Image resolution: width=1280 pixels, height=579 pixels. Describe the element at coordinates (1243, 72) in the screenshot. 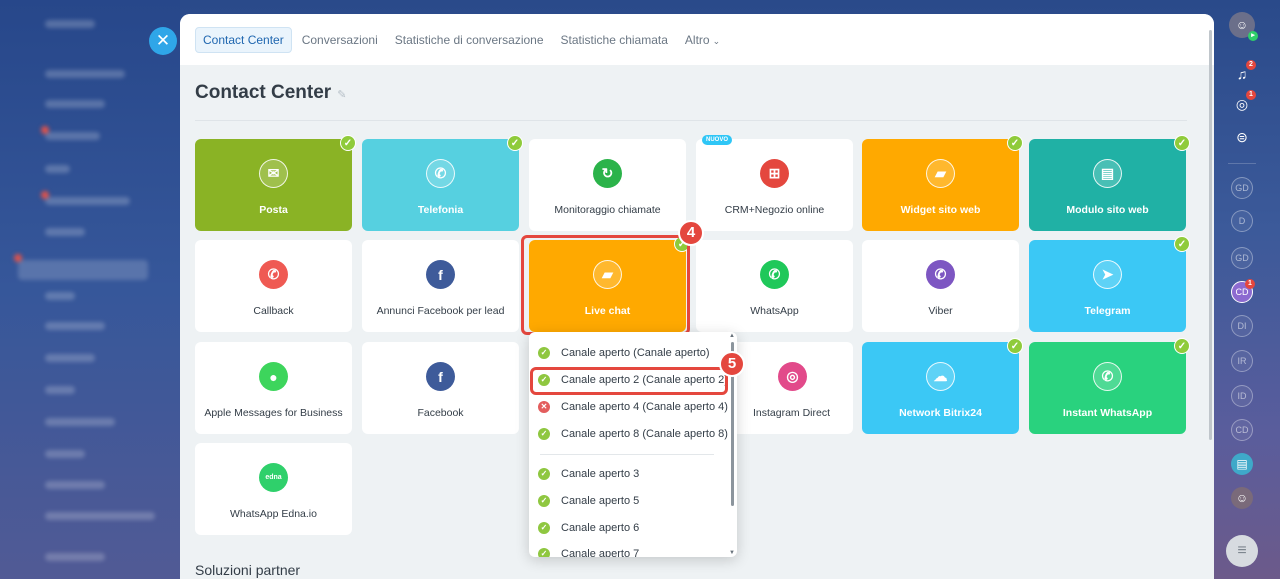

I see `notifications-button: ♫ 2` at that location.